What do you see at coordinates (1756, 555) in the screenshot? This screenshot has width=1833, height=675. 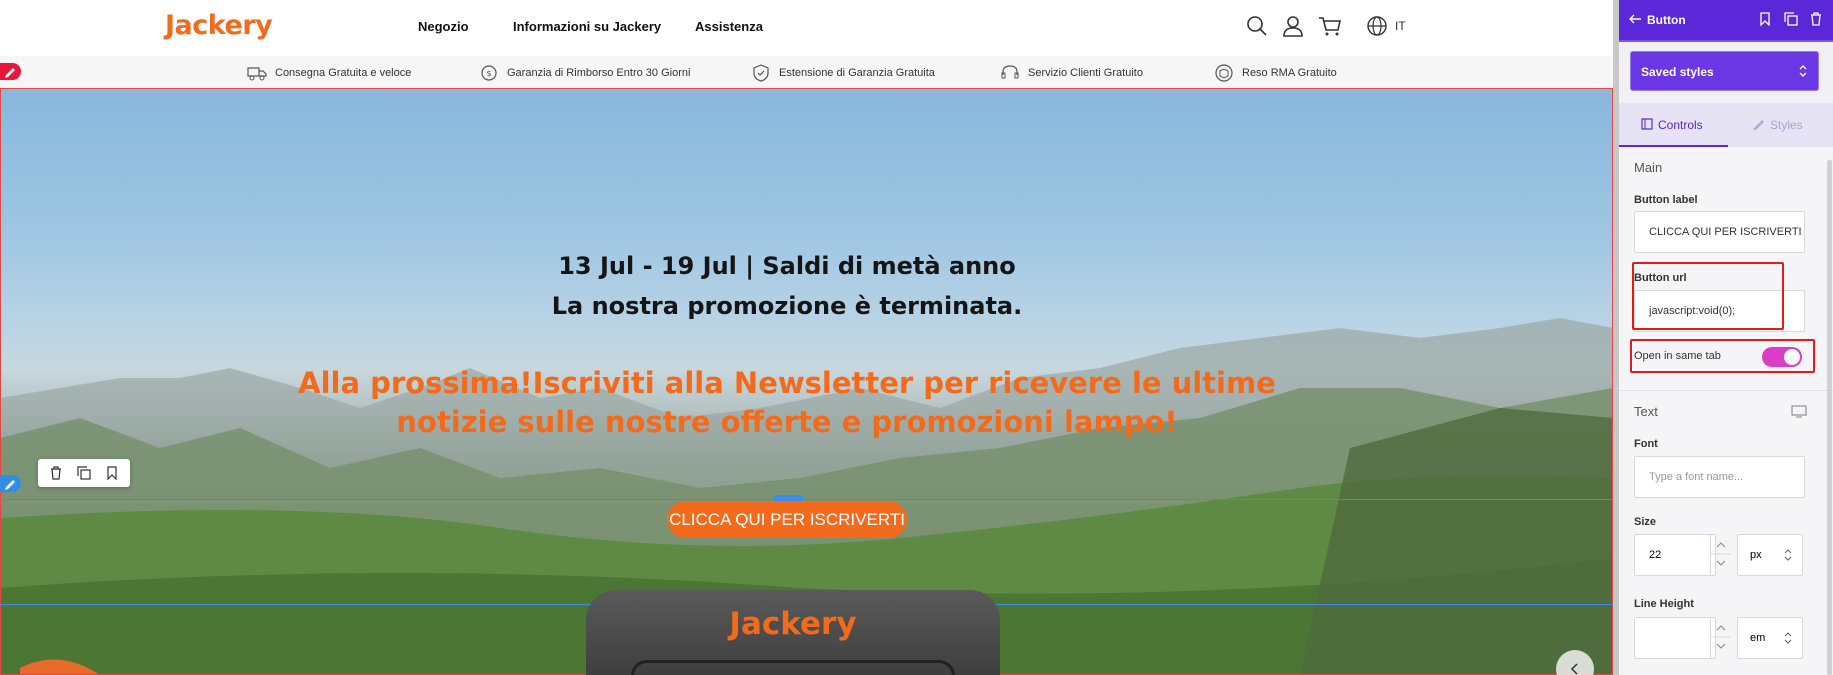 I see `size-unit-value: px` at bounding box center [1756, 555].